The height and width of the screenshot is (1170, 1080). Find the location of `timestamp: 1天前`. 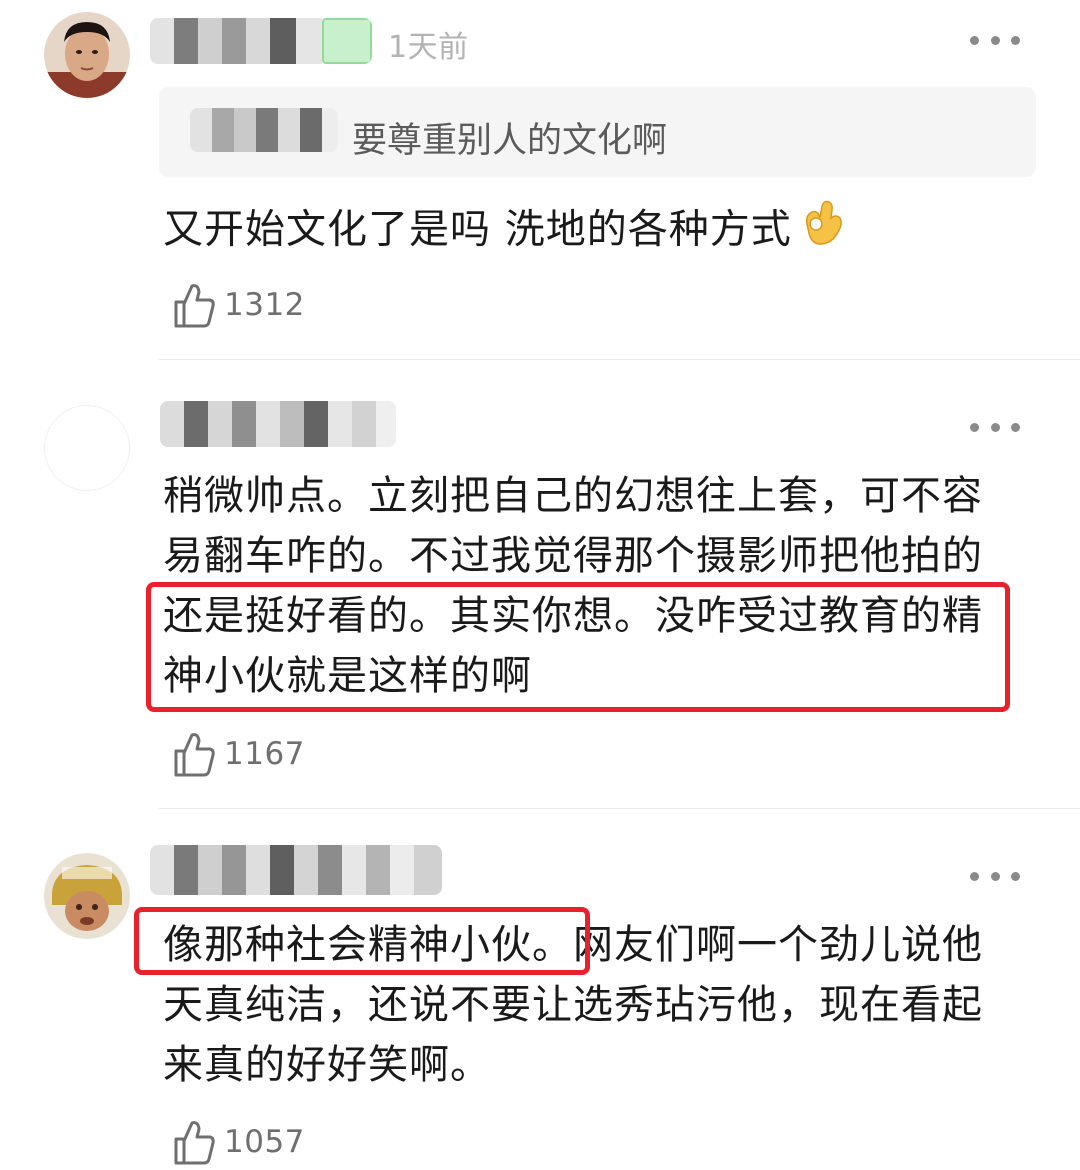

timestamp: 1天前 is located at coordinates (428, 47).